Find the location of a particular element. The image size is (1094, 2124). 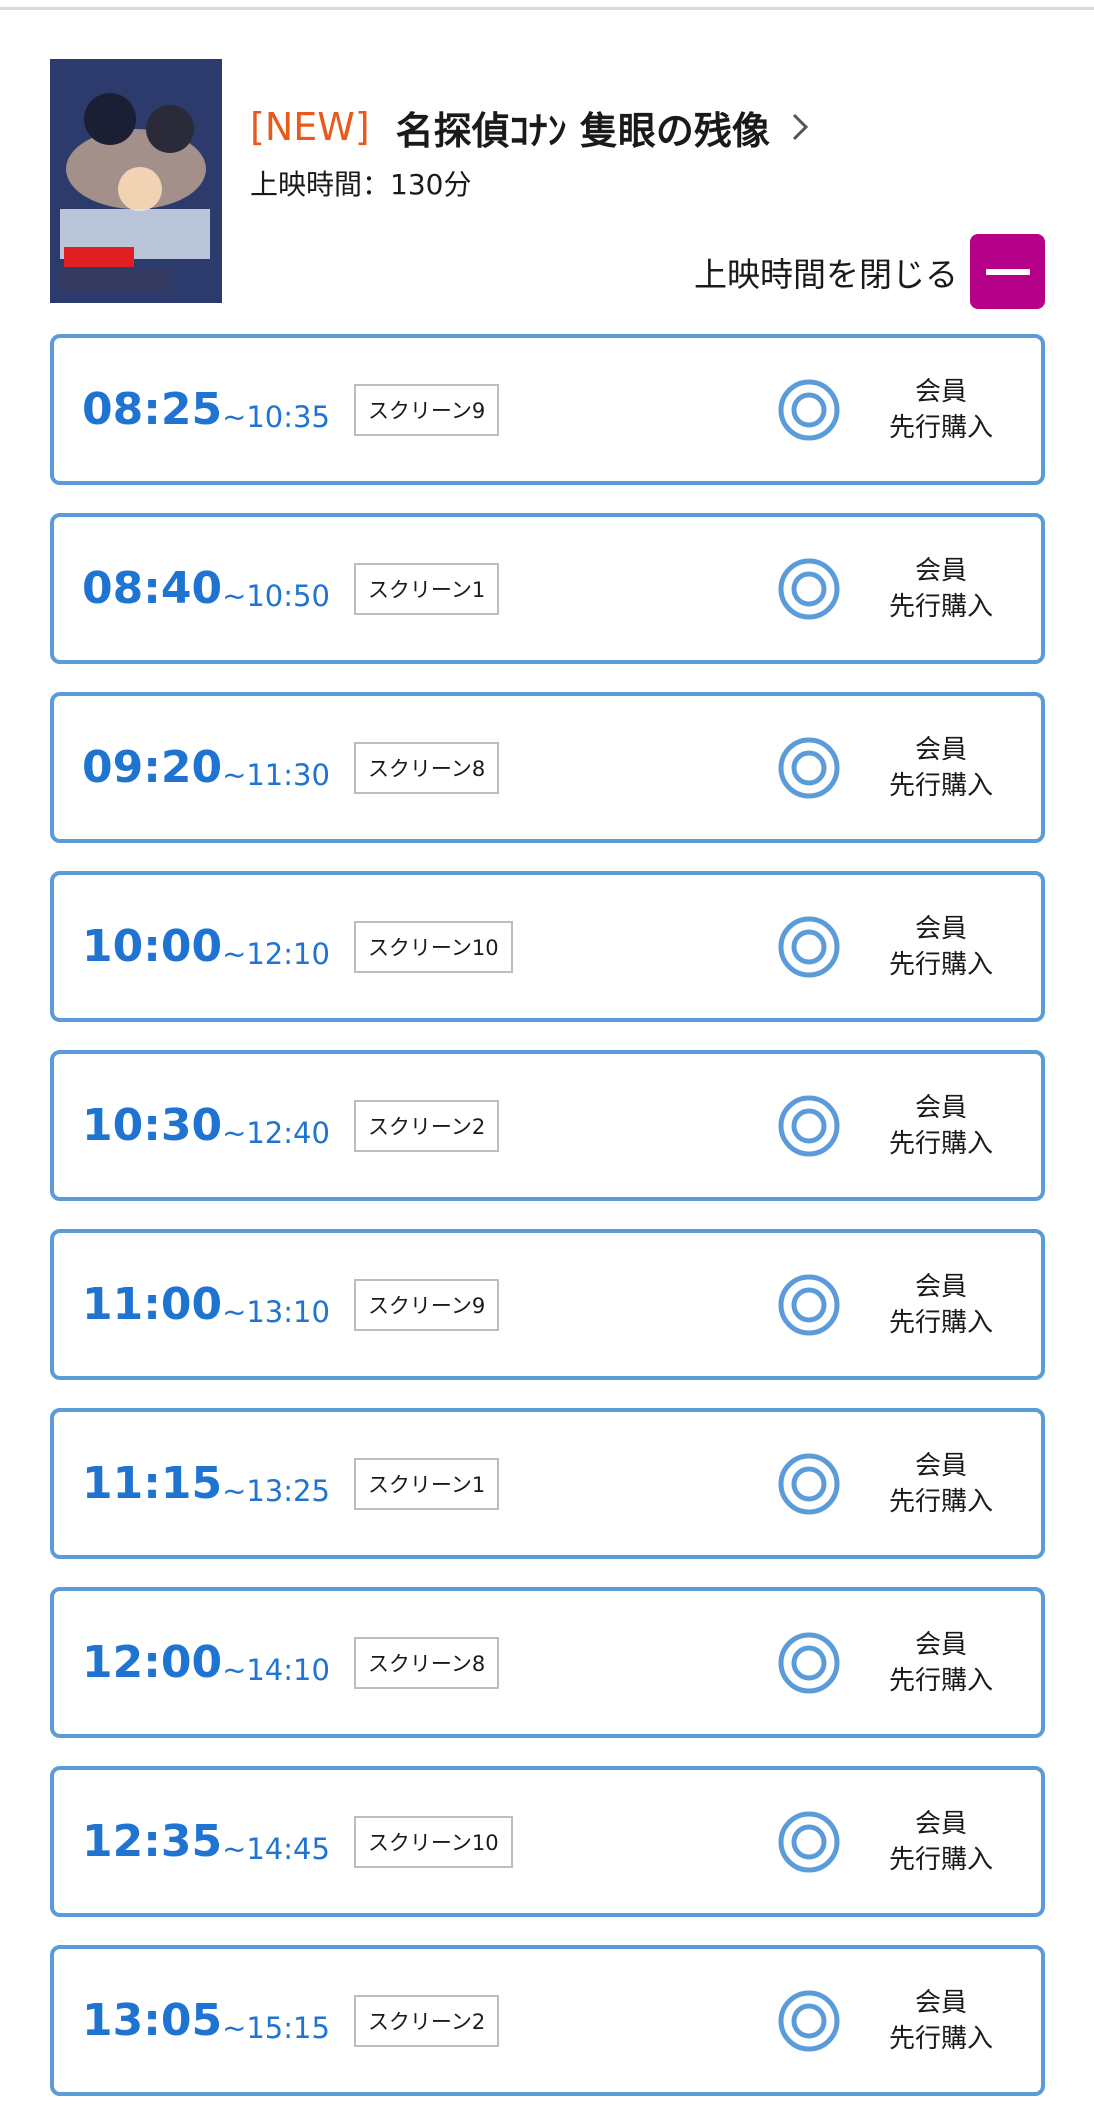

time-group: 10:30 ~12:40 スクリーン2 is located at coordinates (291, 1125).